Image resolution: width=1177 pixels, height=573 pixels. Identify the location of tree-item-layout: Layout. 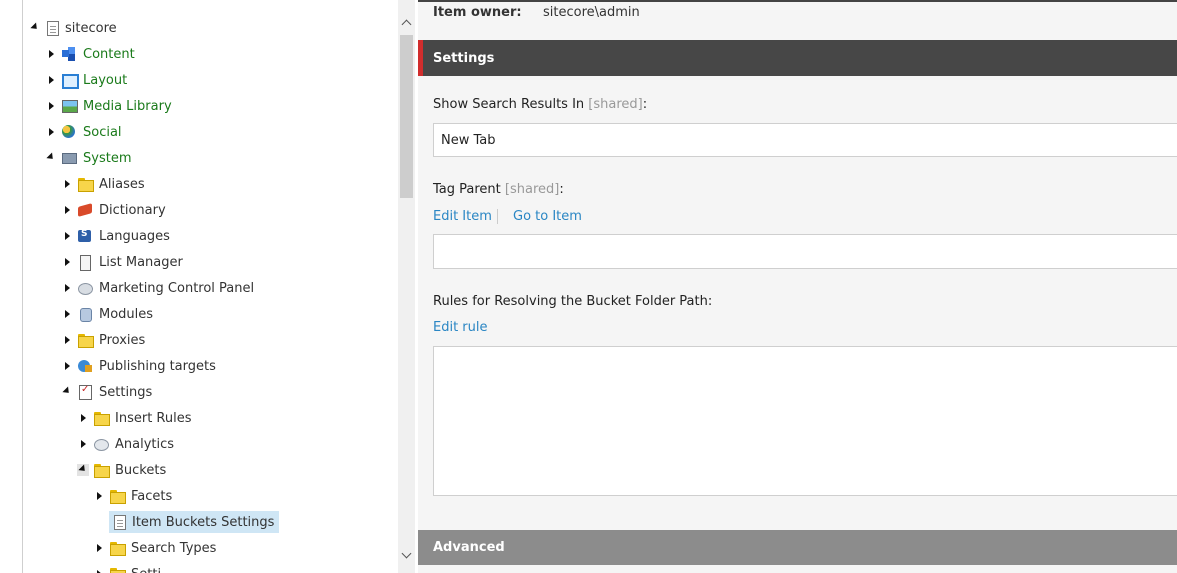
(86, 80).